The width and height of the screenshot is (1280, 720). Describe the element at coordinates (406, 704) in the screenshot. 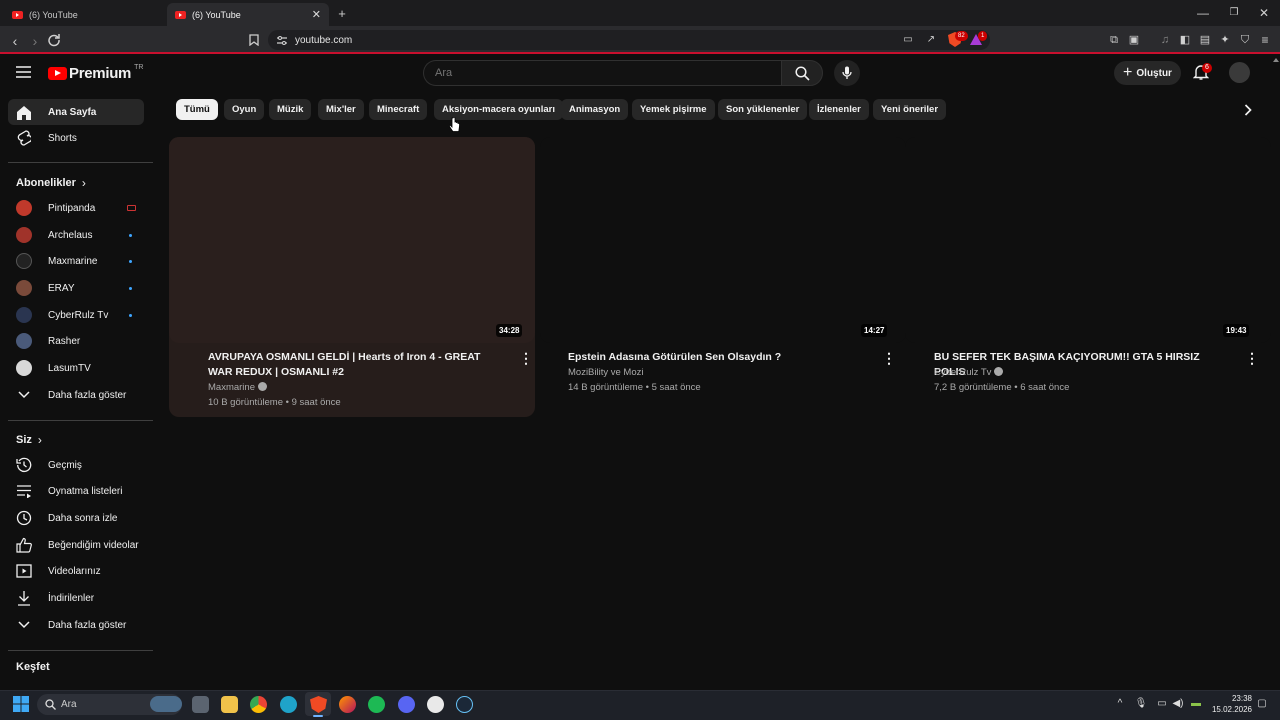

I see `discord-icon` at that location.